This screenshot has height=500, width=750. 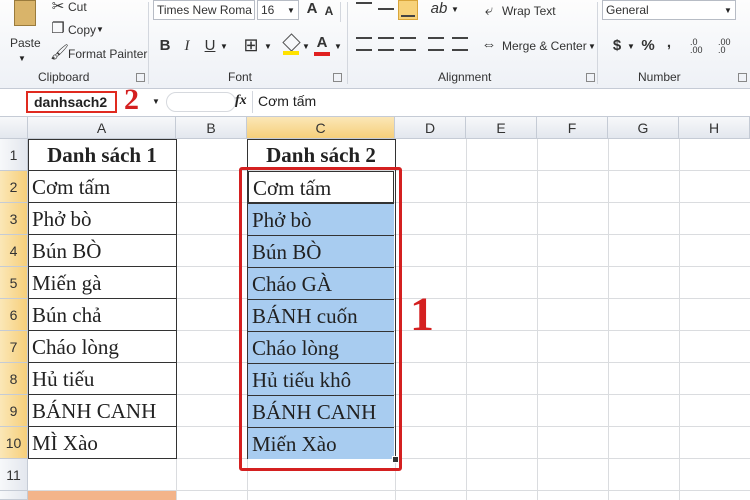 What do you see at coordinates (14, 495) in the screenshot?
I see `row-header` at bounding box center [14, 495].